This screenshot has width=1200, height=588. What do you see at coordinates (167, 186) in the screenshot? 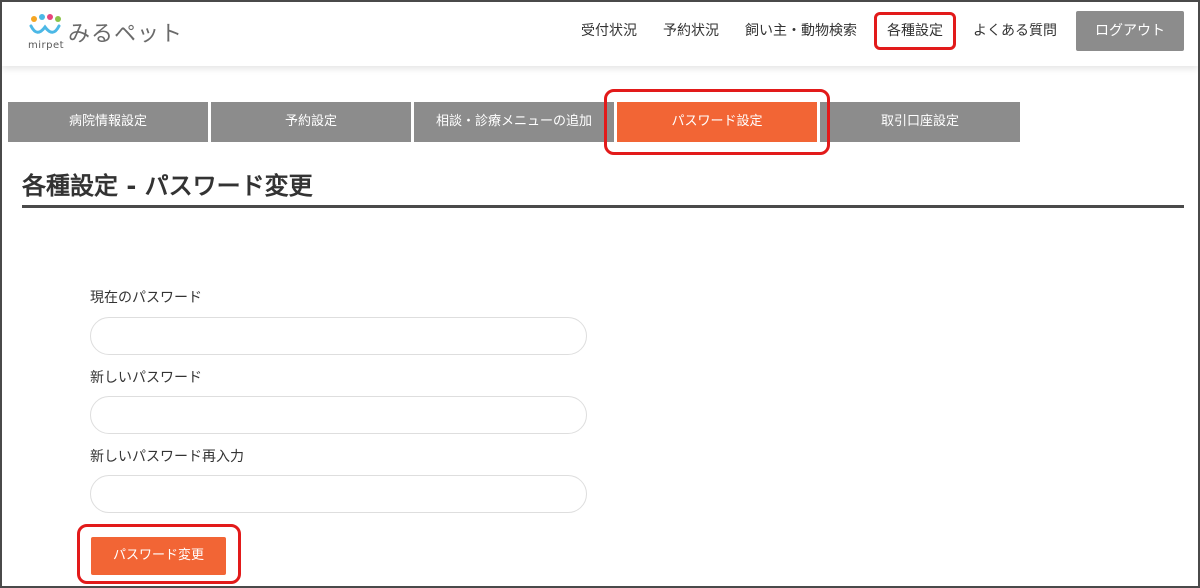
I see `page-title: 各種設定 - パスワード変更` at bounding box center [167, 186].